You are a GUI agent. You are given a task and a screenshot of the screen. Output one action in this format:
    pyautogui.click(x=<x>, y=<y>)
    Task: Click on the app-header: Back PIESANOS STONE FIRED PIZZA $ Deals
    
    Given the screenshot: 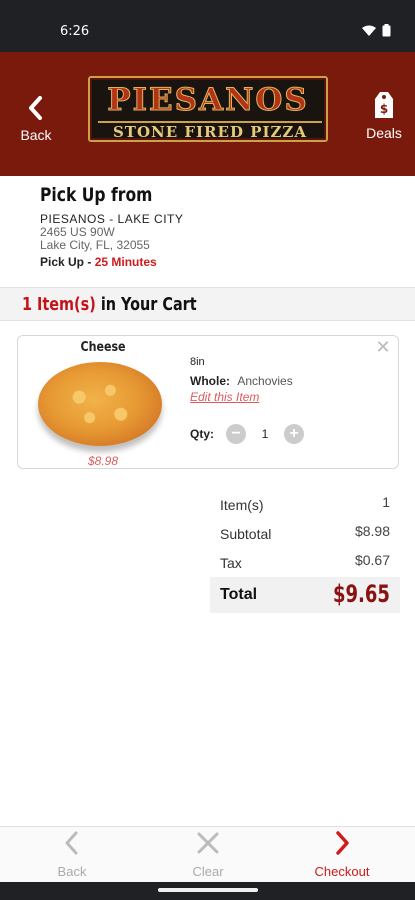 What is the action you would take?
    pyautogui.click(x=207, y=114)
    